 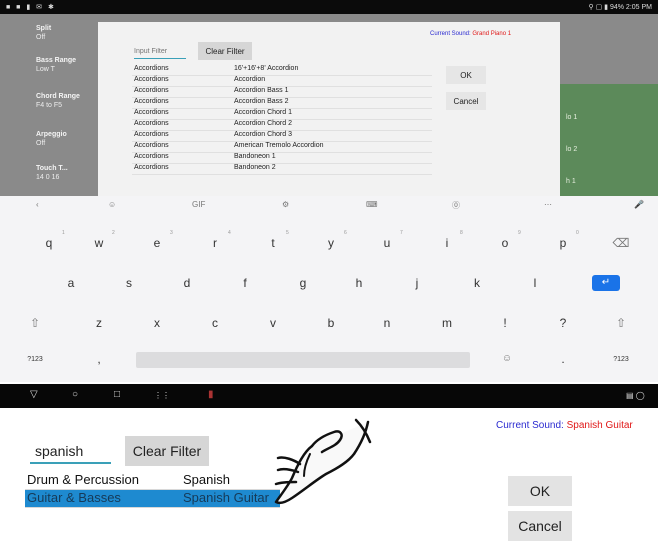 I want to click on microphone-icon: 🎤, so click(x=639, y=204).